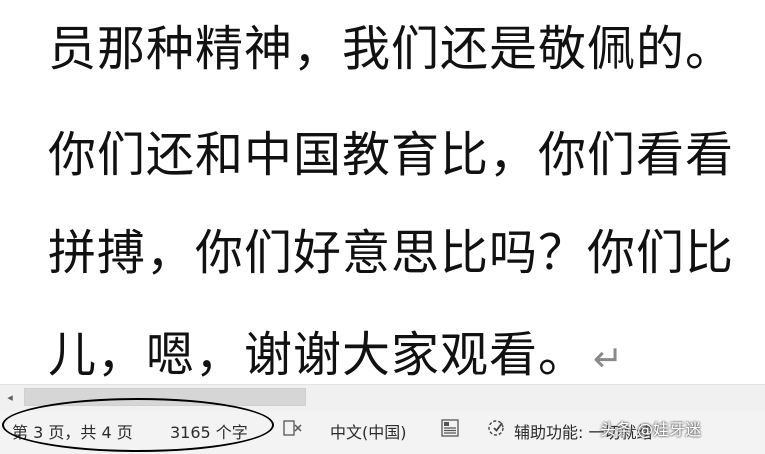 The image size is (765, 454). What do you see at coordinates (293, 430) in the screenshot?
I see `proofing-icon` at bounding box center [293, 430].